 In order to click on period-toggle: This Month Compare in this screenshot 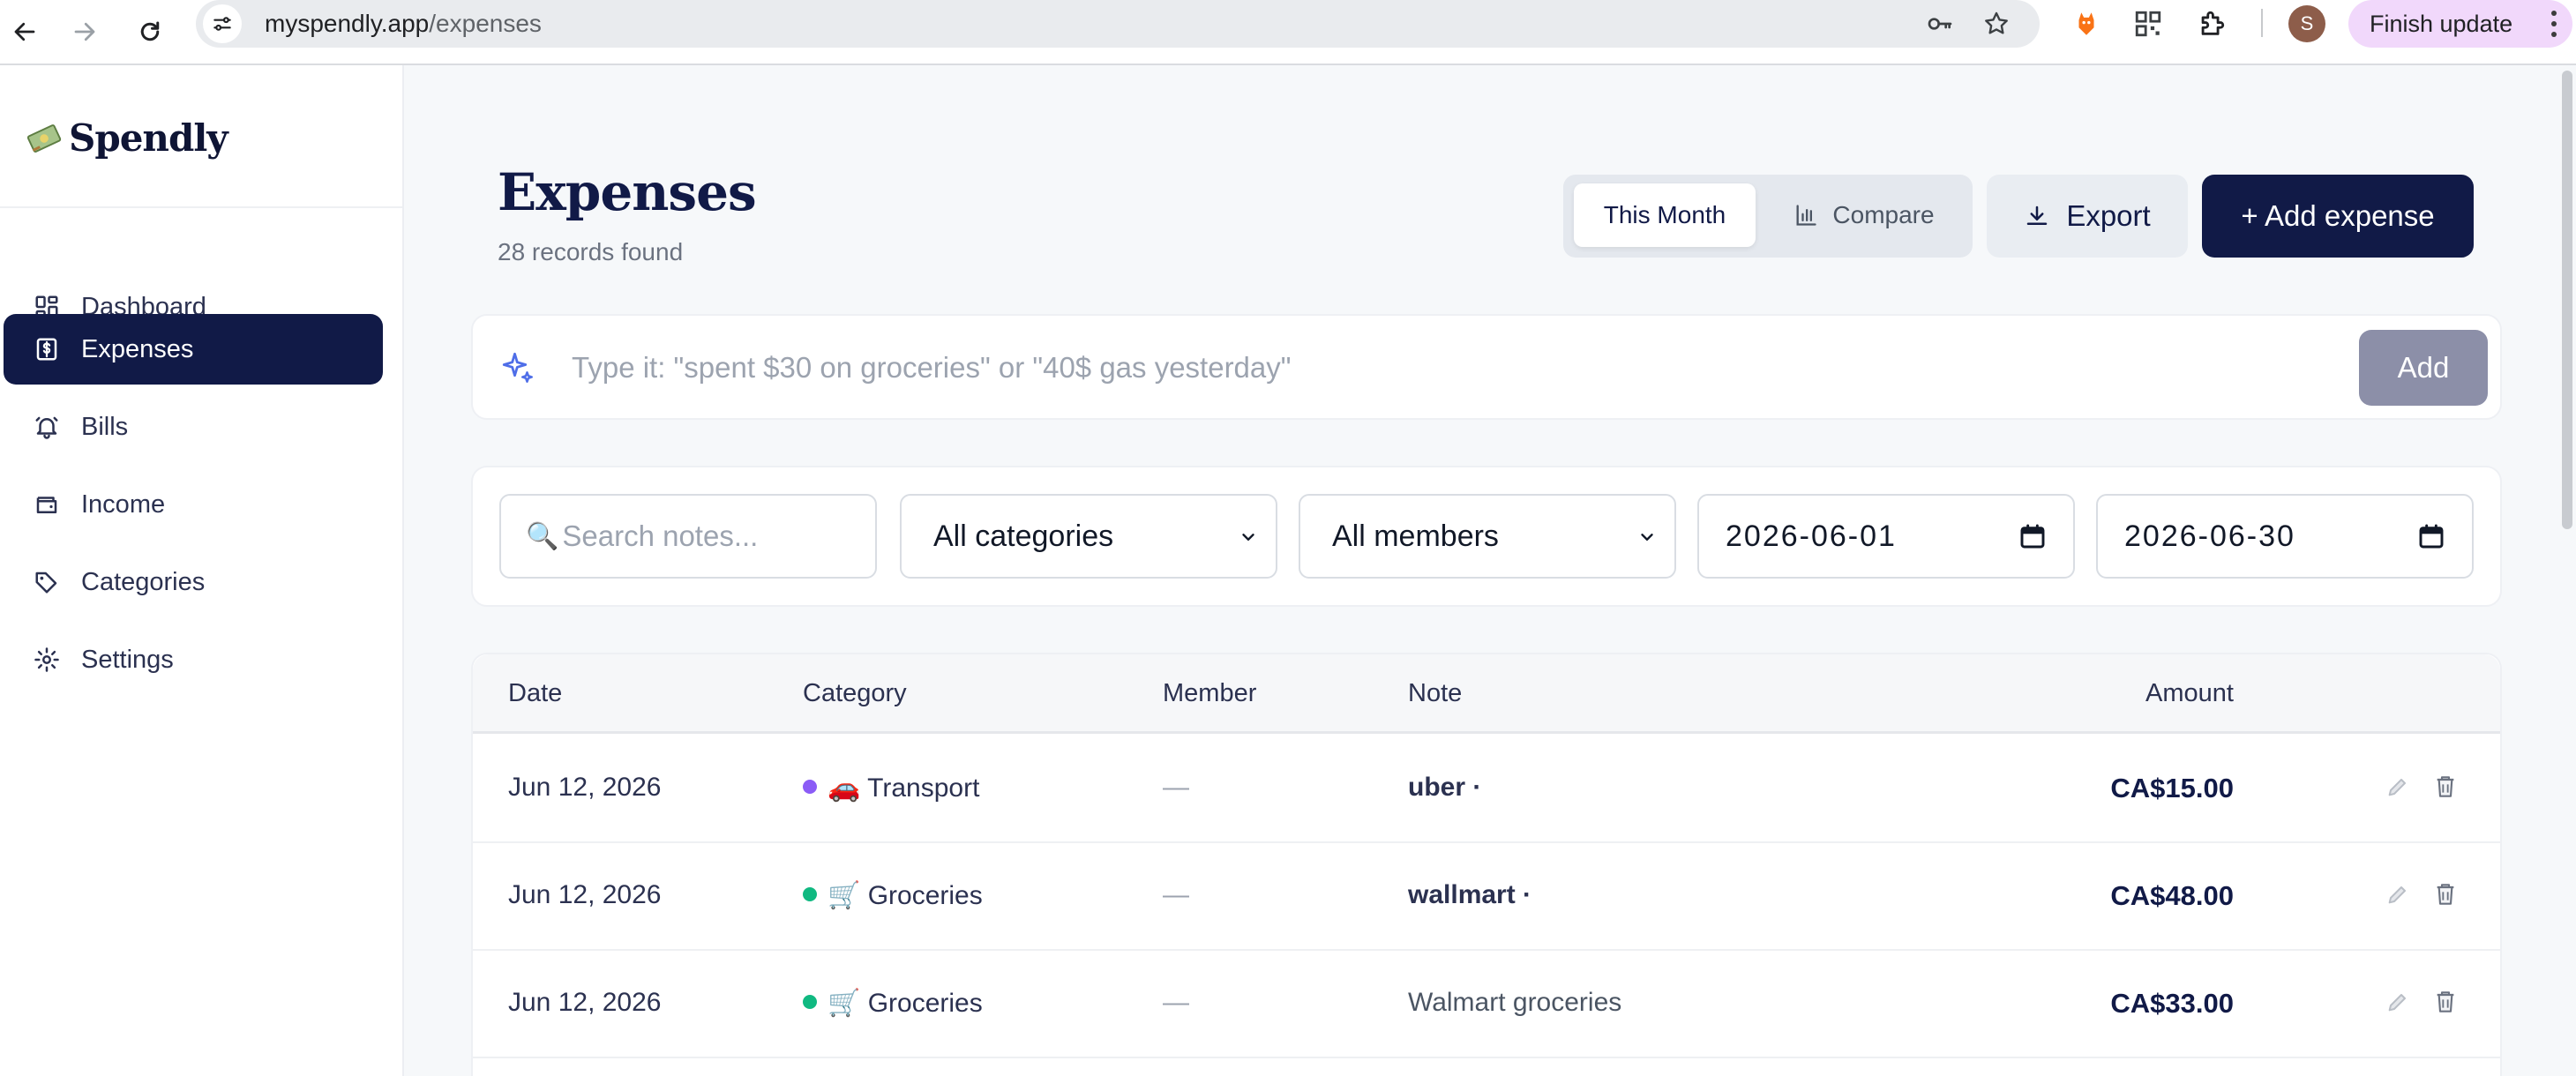, I will do `click(1768, 216)`.